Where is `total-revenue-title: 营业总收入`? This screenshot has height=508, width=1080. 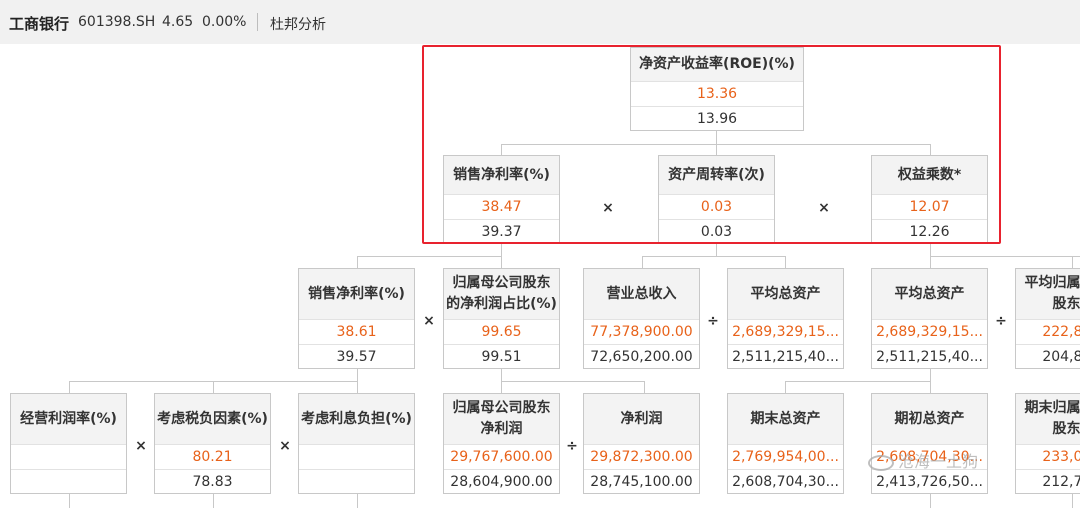
total-revenue-title: 营业总收入 is located at coordinates (641, 294).